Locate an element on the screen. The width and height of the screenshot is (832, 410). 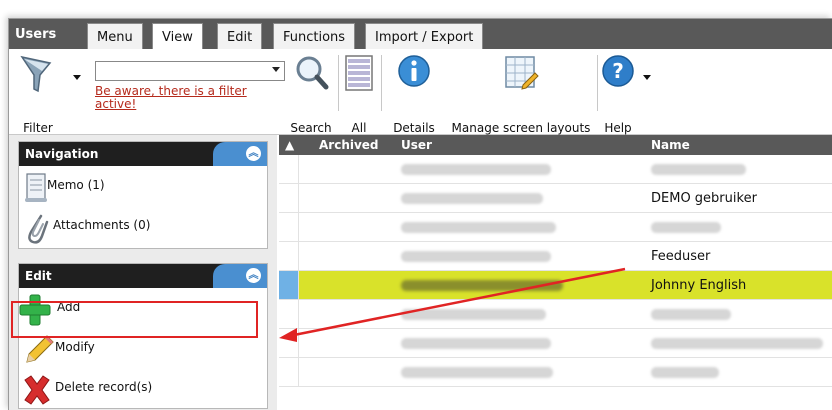
manage-screen-layouts-label: Manage screen layouts is located at coordinates (521, 128).